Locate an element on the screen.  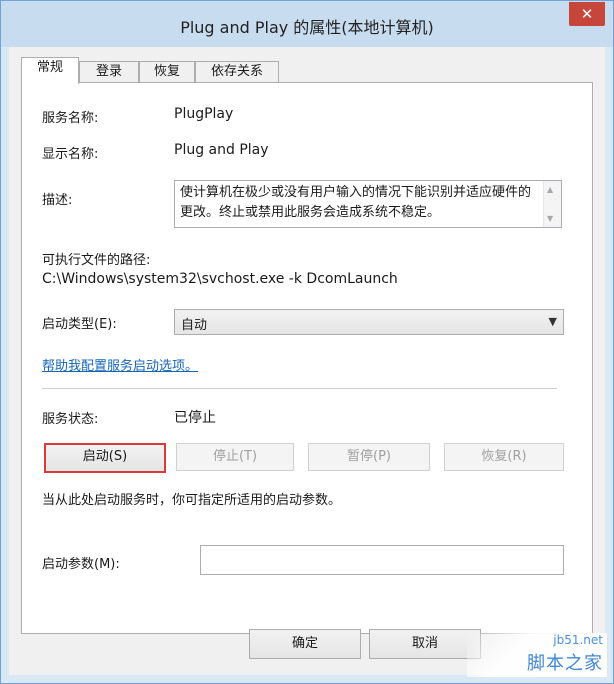
divider is located at coordinates (299, 388).